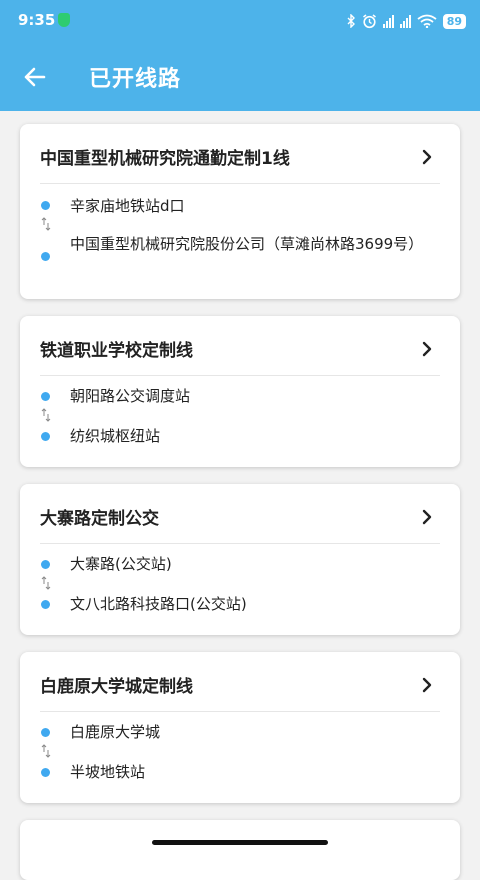  What do you see at coordinates (35, 77) in the screenshot?
I see `back-arrow-icon` at bounding box center [35, 77].